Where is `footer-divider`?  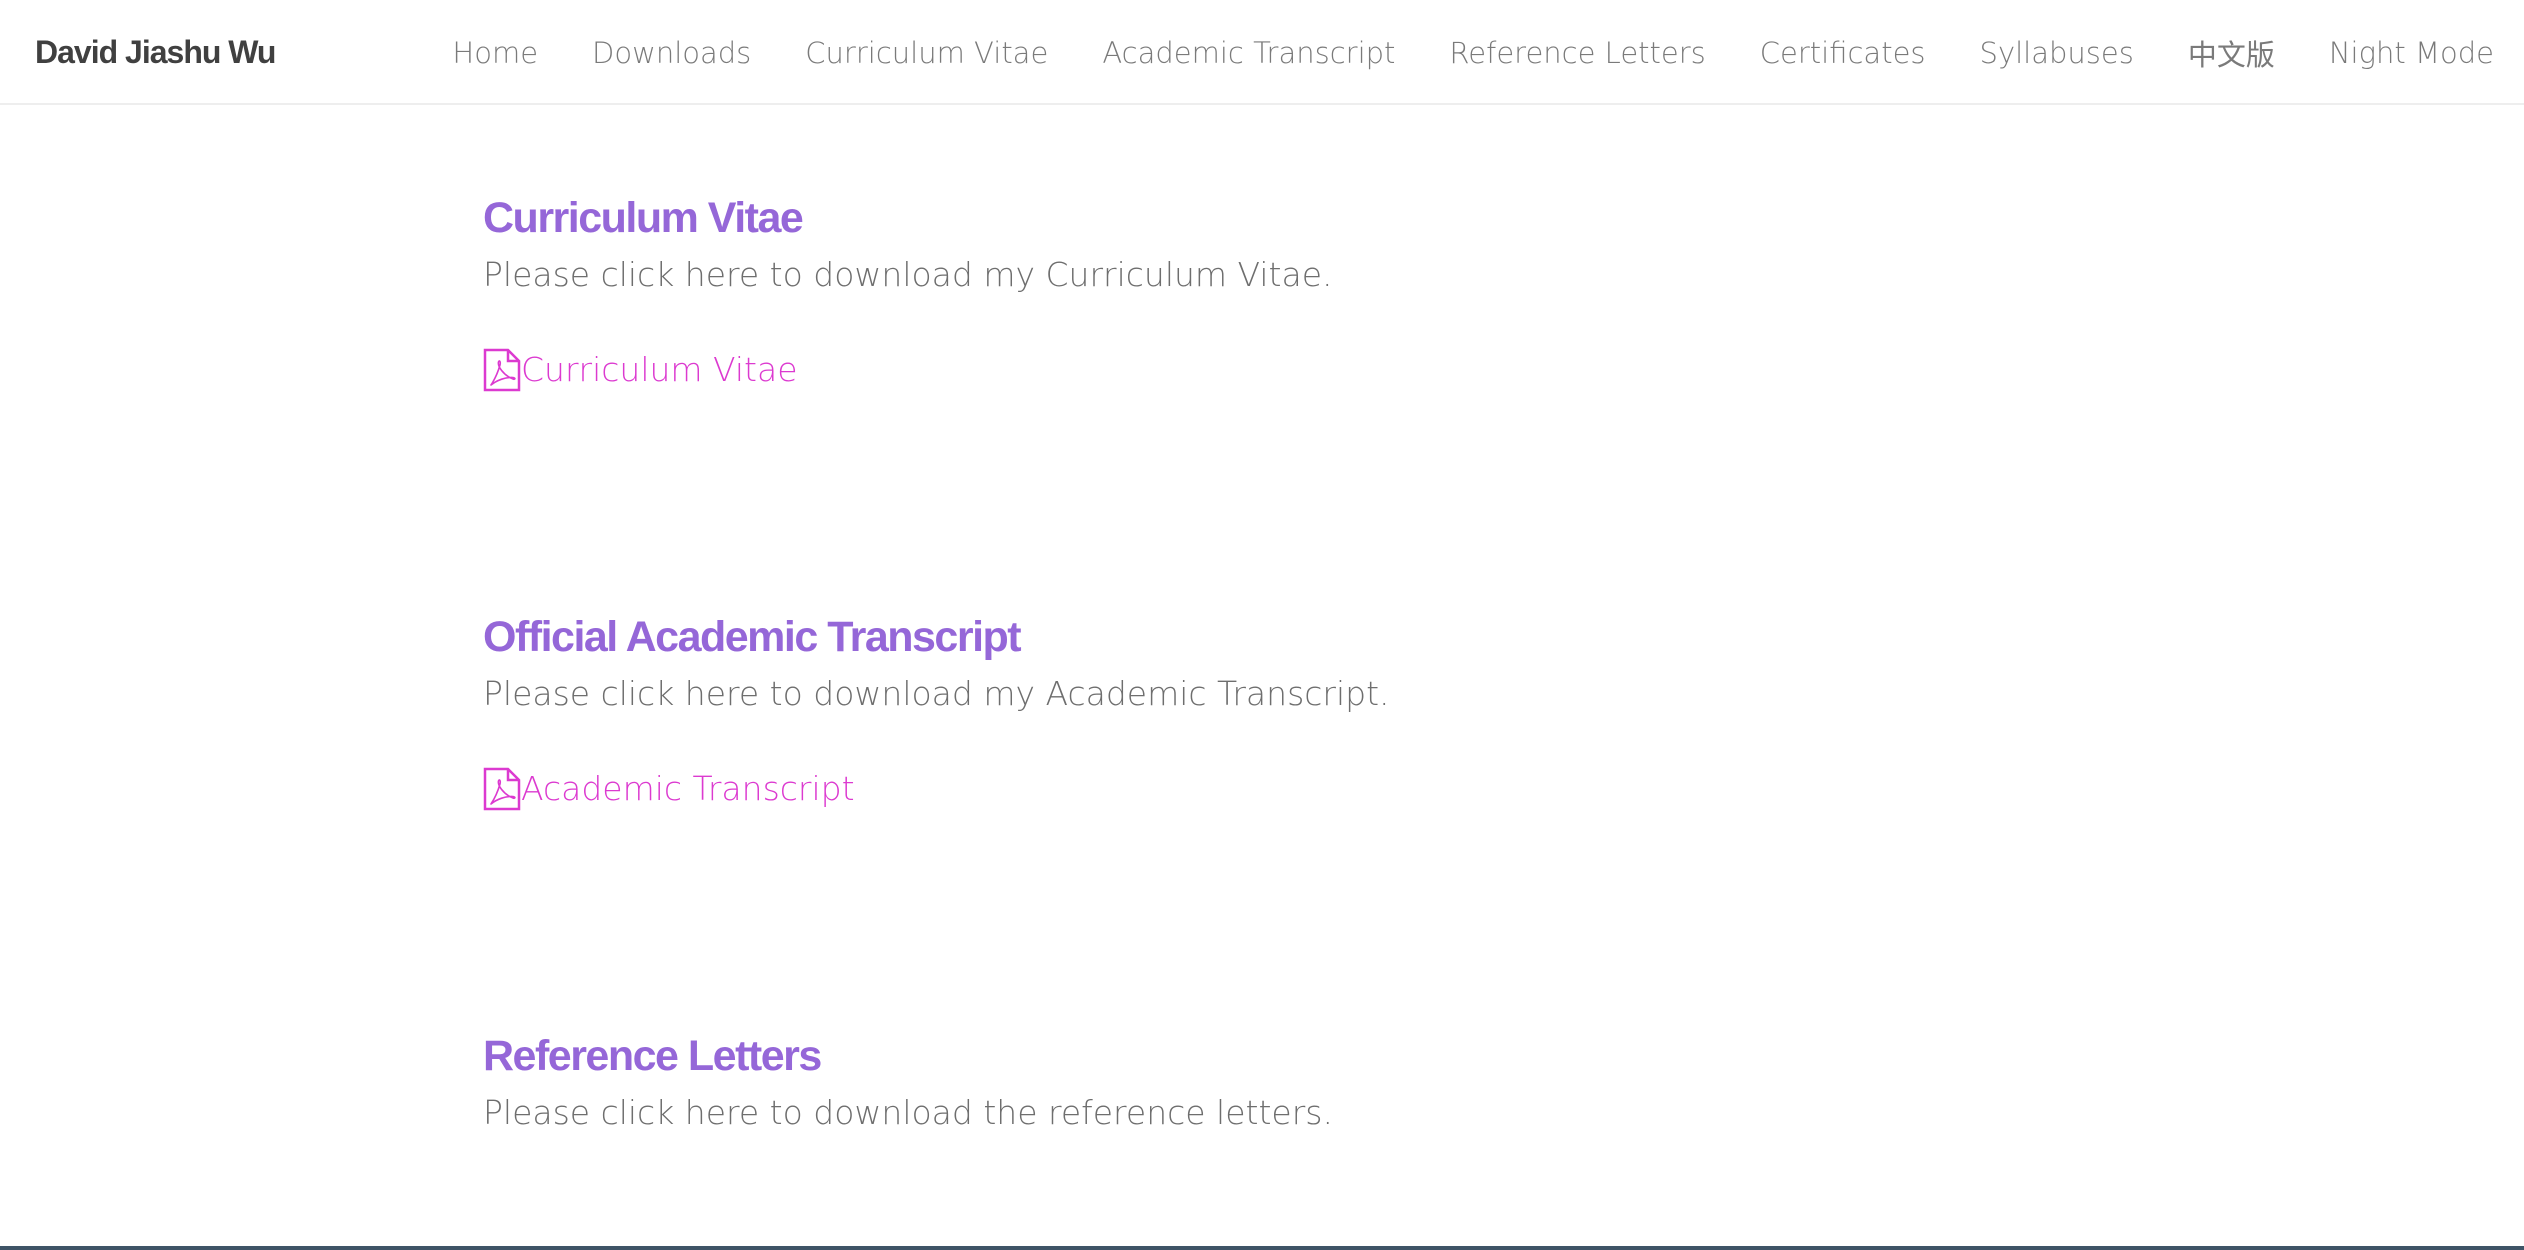 footer-divider is located at coordinates (1262, 1248).